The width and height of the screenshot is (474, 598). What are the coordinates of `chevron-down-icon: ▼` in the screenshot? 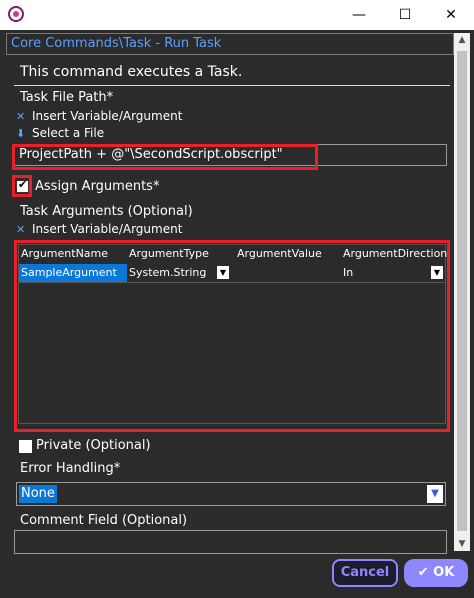 It's located at (435, 494).